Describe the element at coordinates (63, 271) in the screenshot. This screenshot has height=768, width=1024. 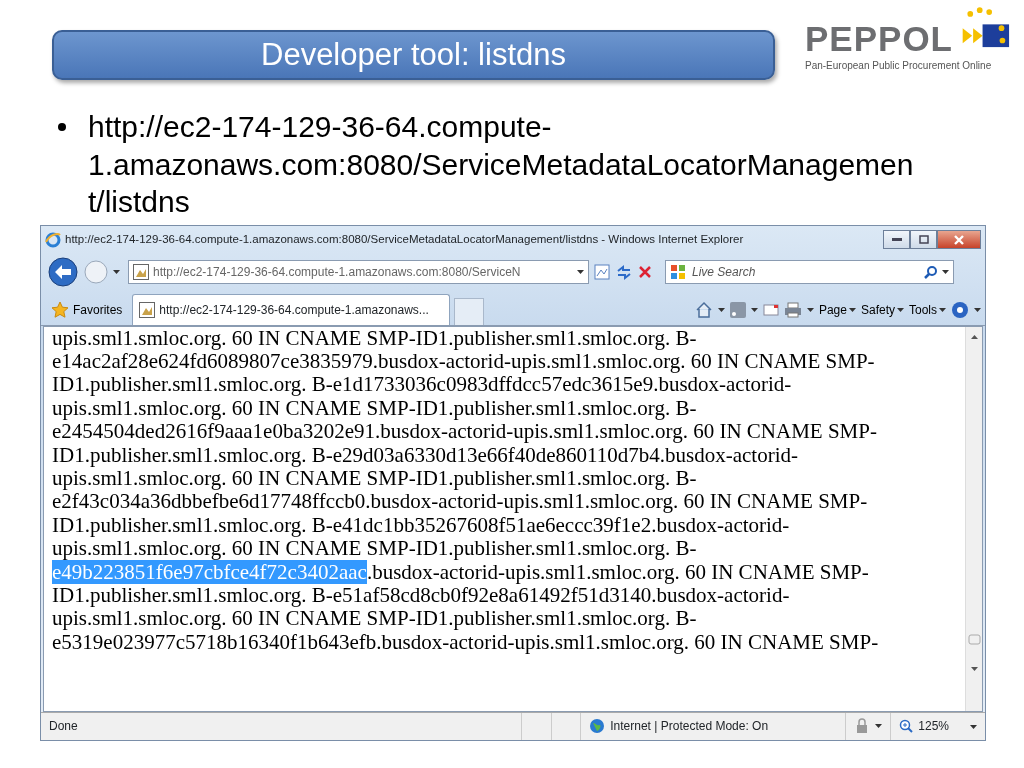
I see `back-button` at that location.